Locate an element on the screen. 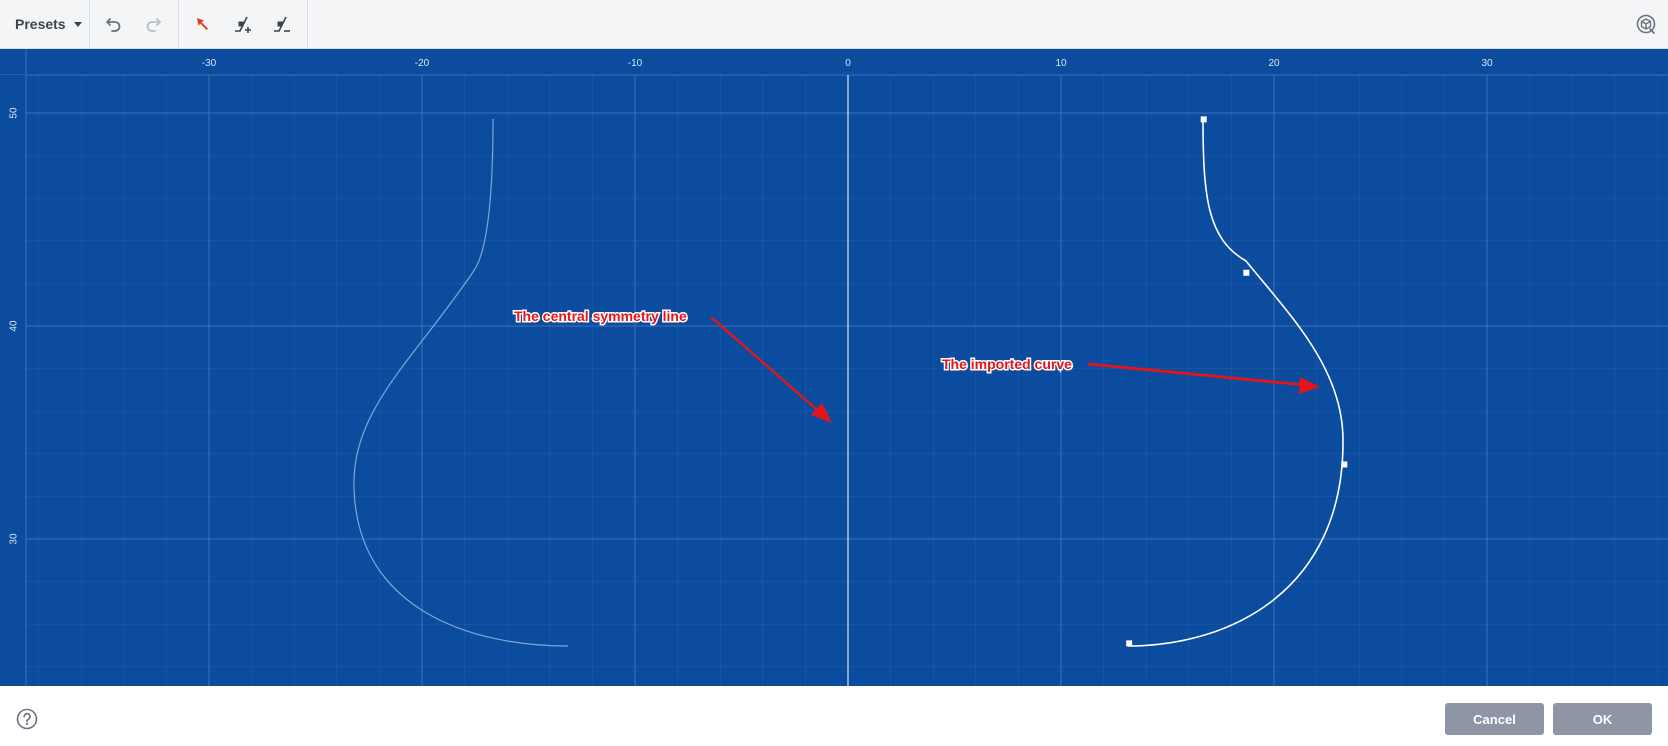 The width and height of the screenshot is (1668, 746). x-tick-label: 0 is located at coordinates (848, 63).